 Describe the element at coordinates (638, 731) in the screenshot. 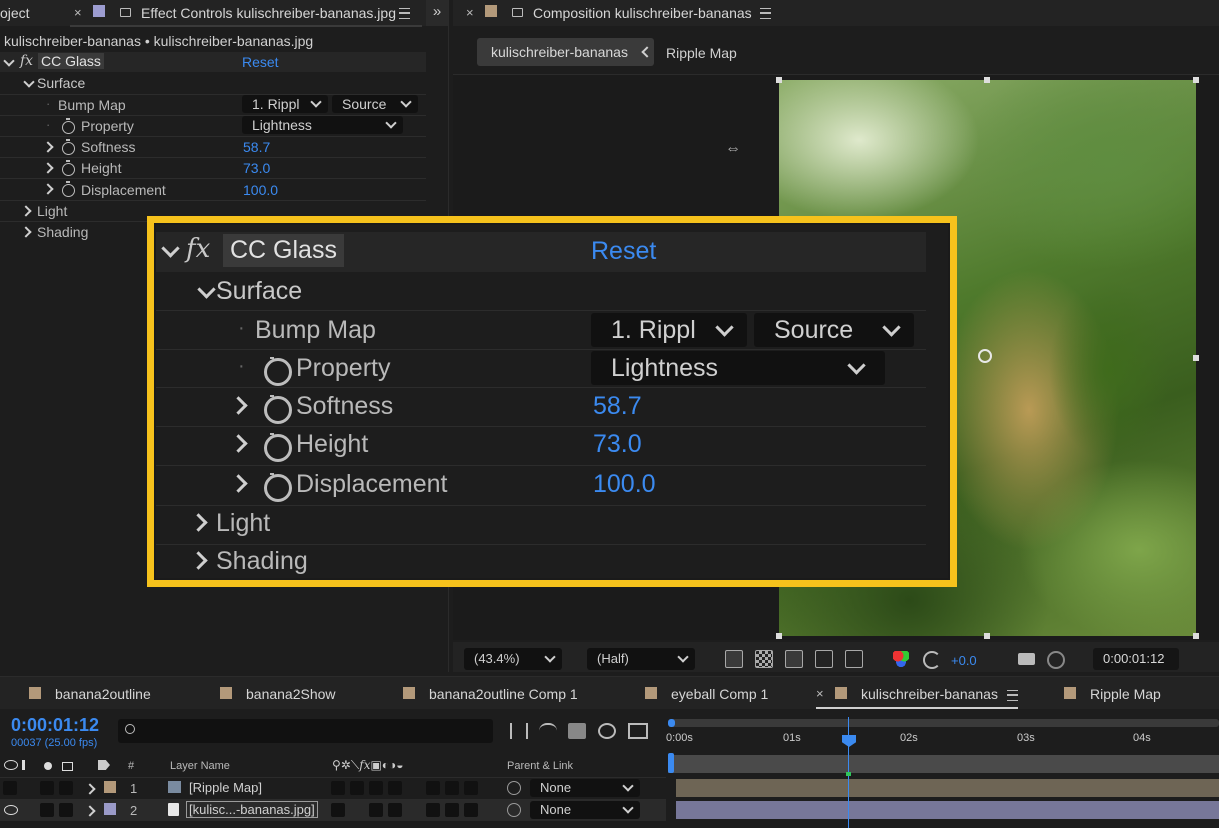

I see `graph-editor-icon` at that location.